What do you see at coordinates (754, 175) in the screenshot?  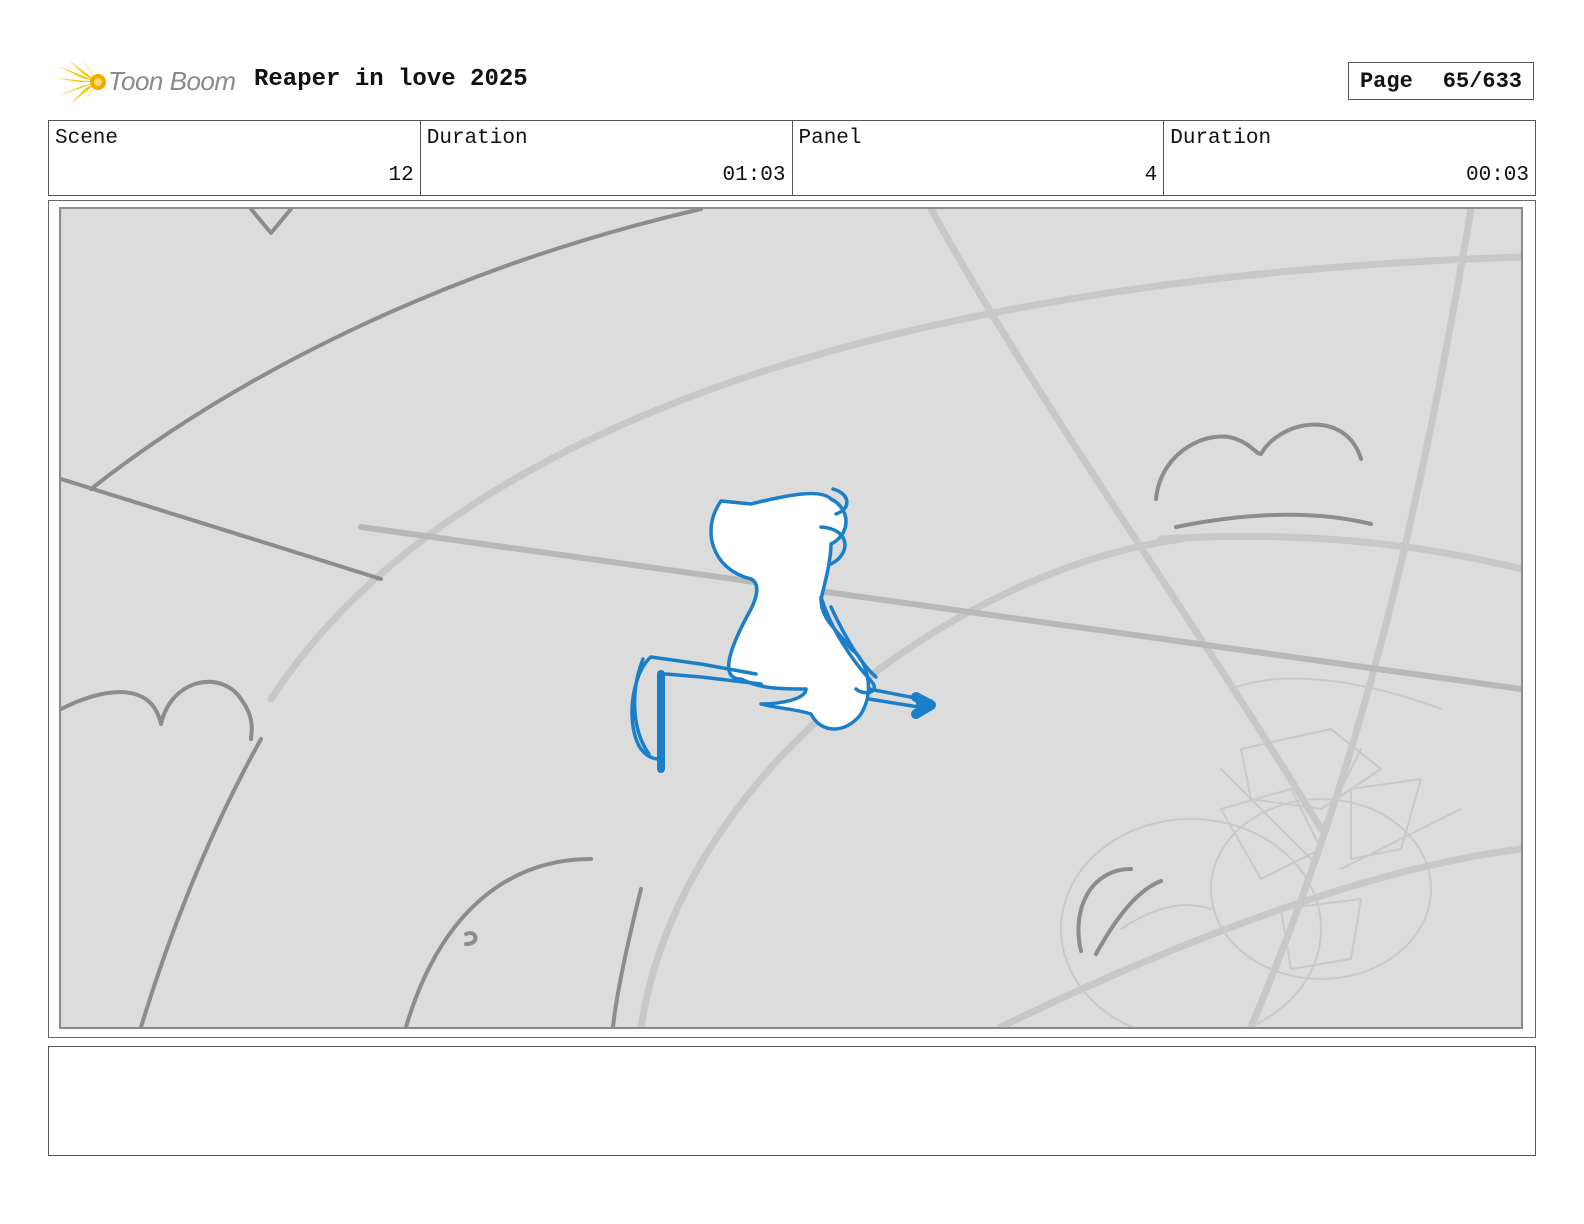 I see `scene-duration-value: 01:03` at bounding box center [754, 175].